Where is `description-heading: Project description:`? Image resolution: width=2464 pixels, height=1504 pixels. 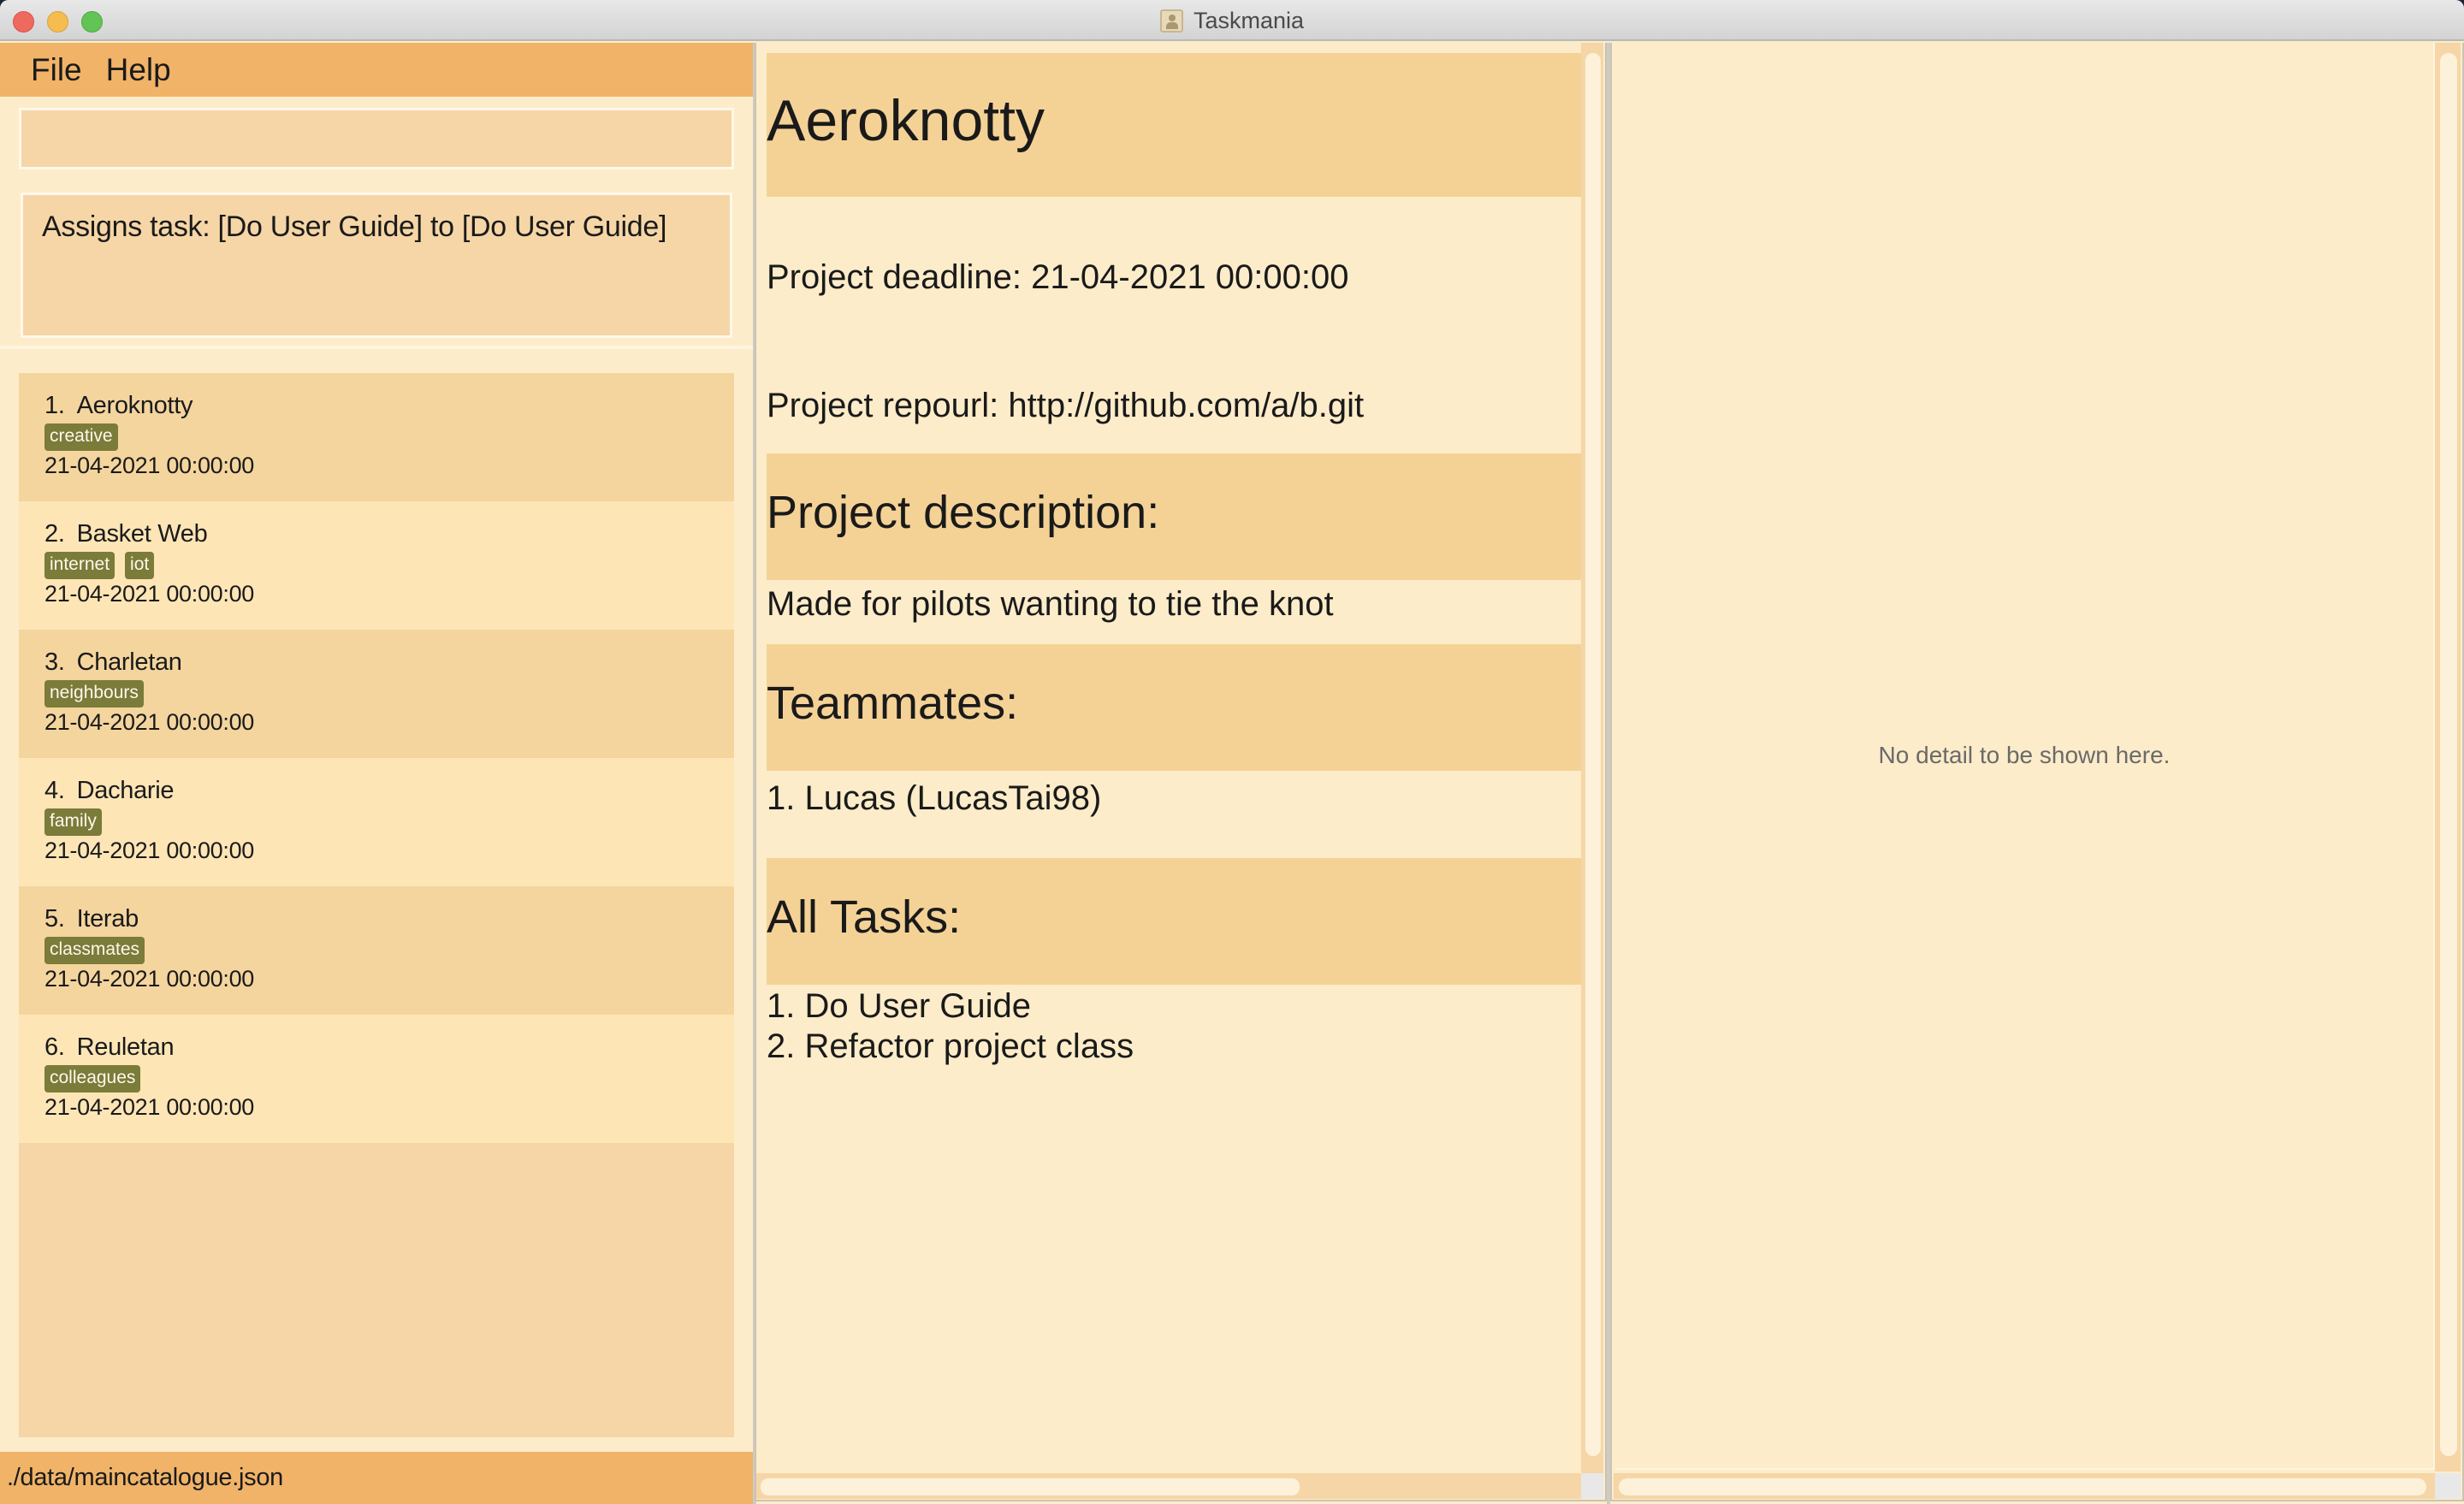
description-heading: Project description: is located at coordinates (1174, 516).